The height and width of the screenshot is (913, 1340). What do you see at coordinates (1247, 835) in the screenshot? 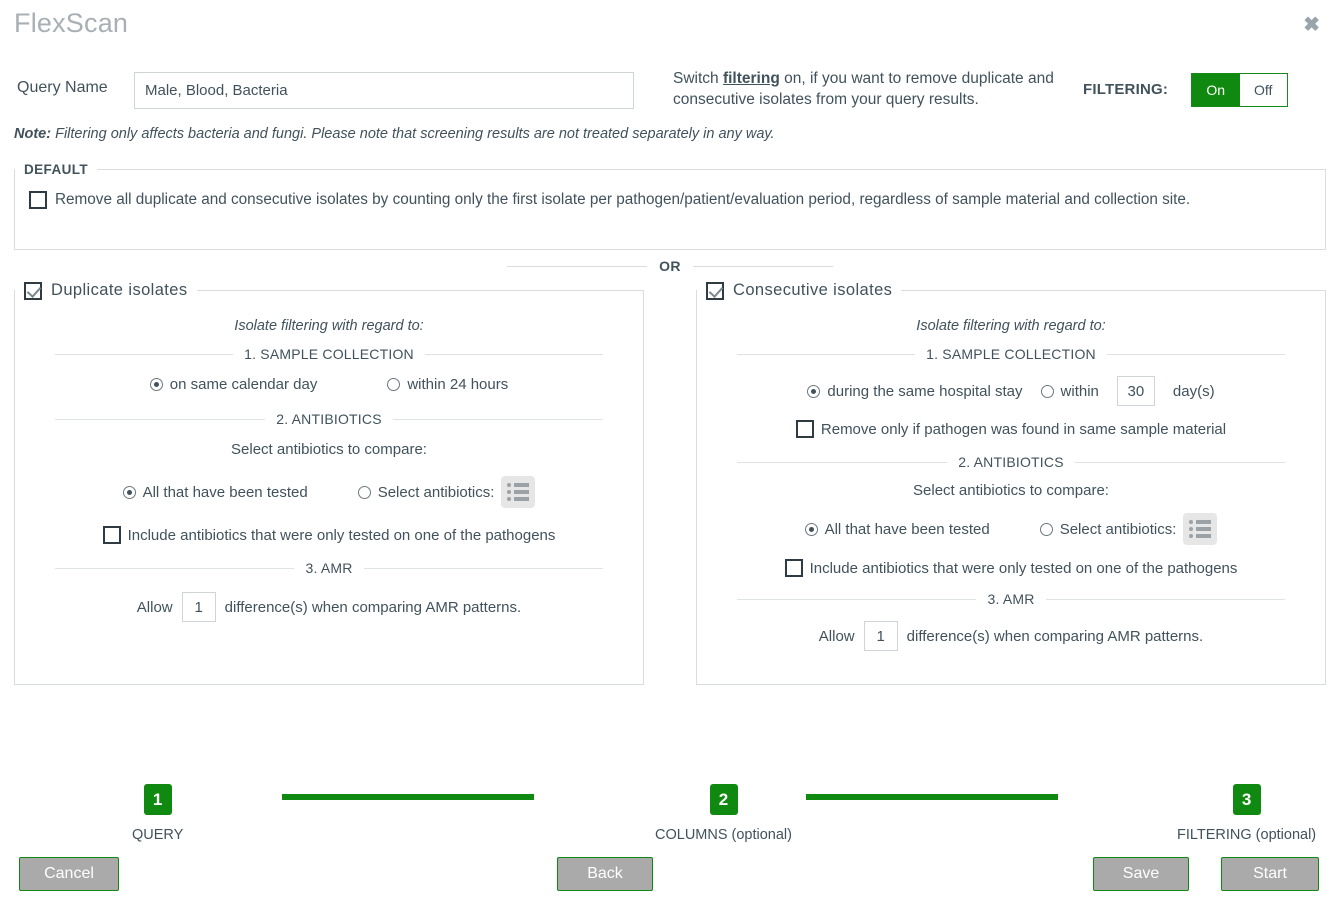
I see `step-filtering-caption: FILTERING (optional)` at bounding box center [1247, 835].